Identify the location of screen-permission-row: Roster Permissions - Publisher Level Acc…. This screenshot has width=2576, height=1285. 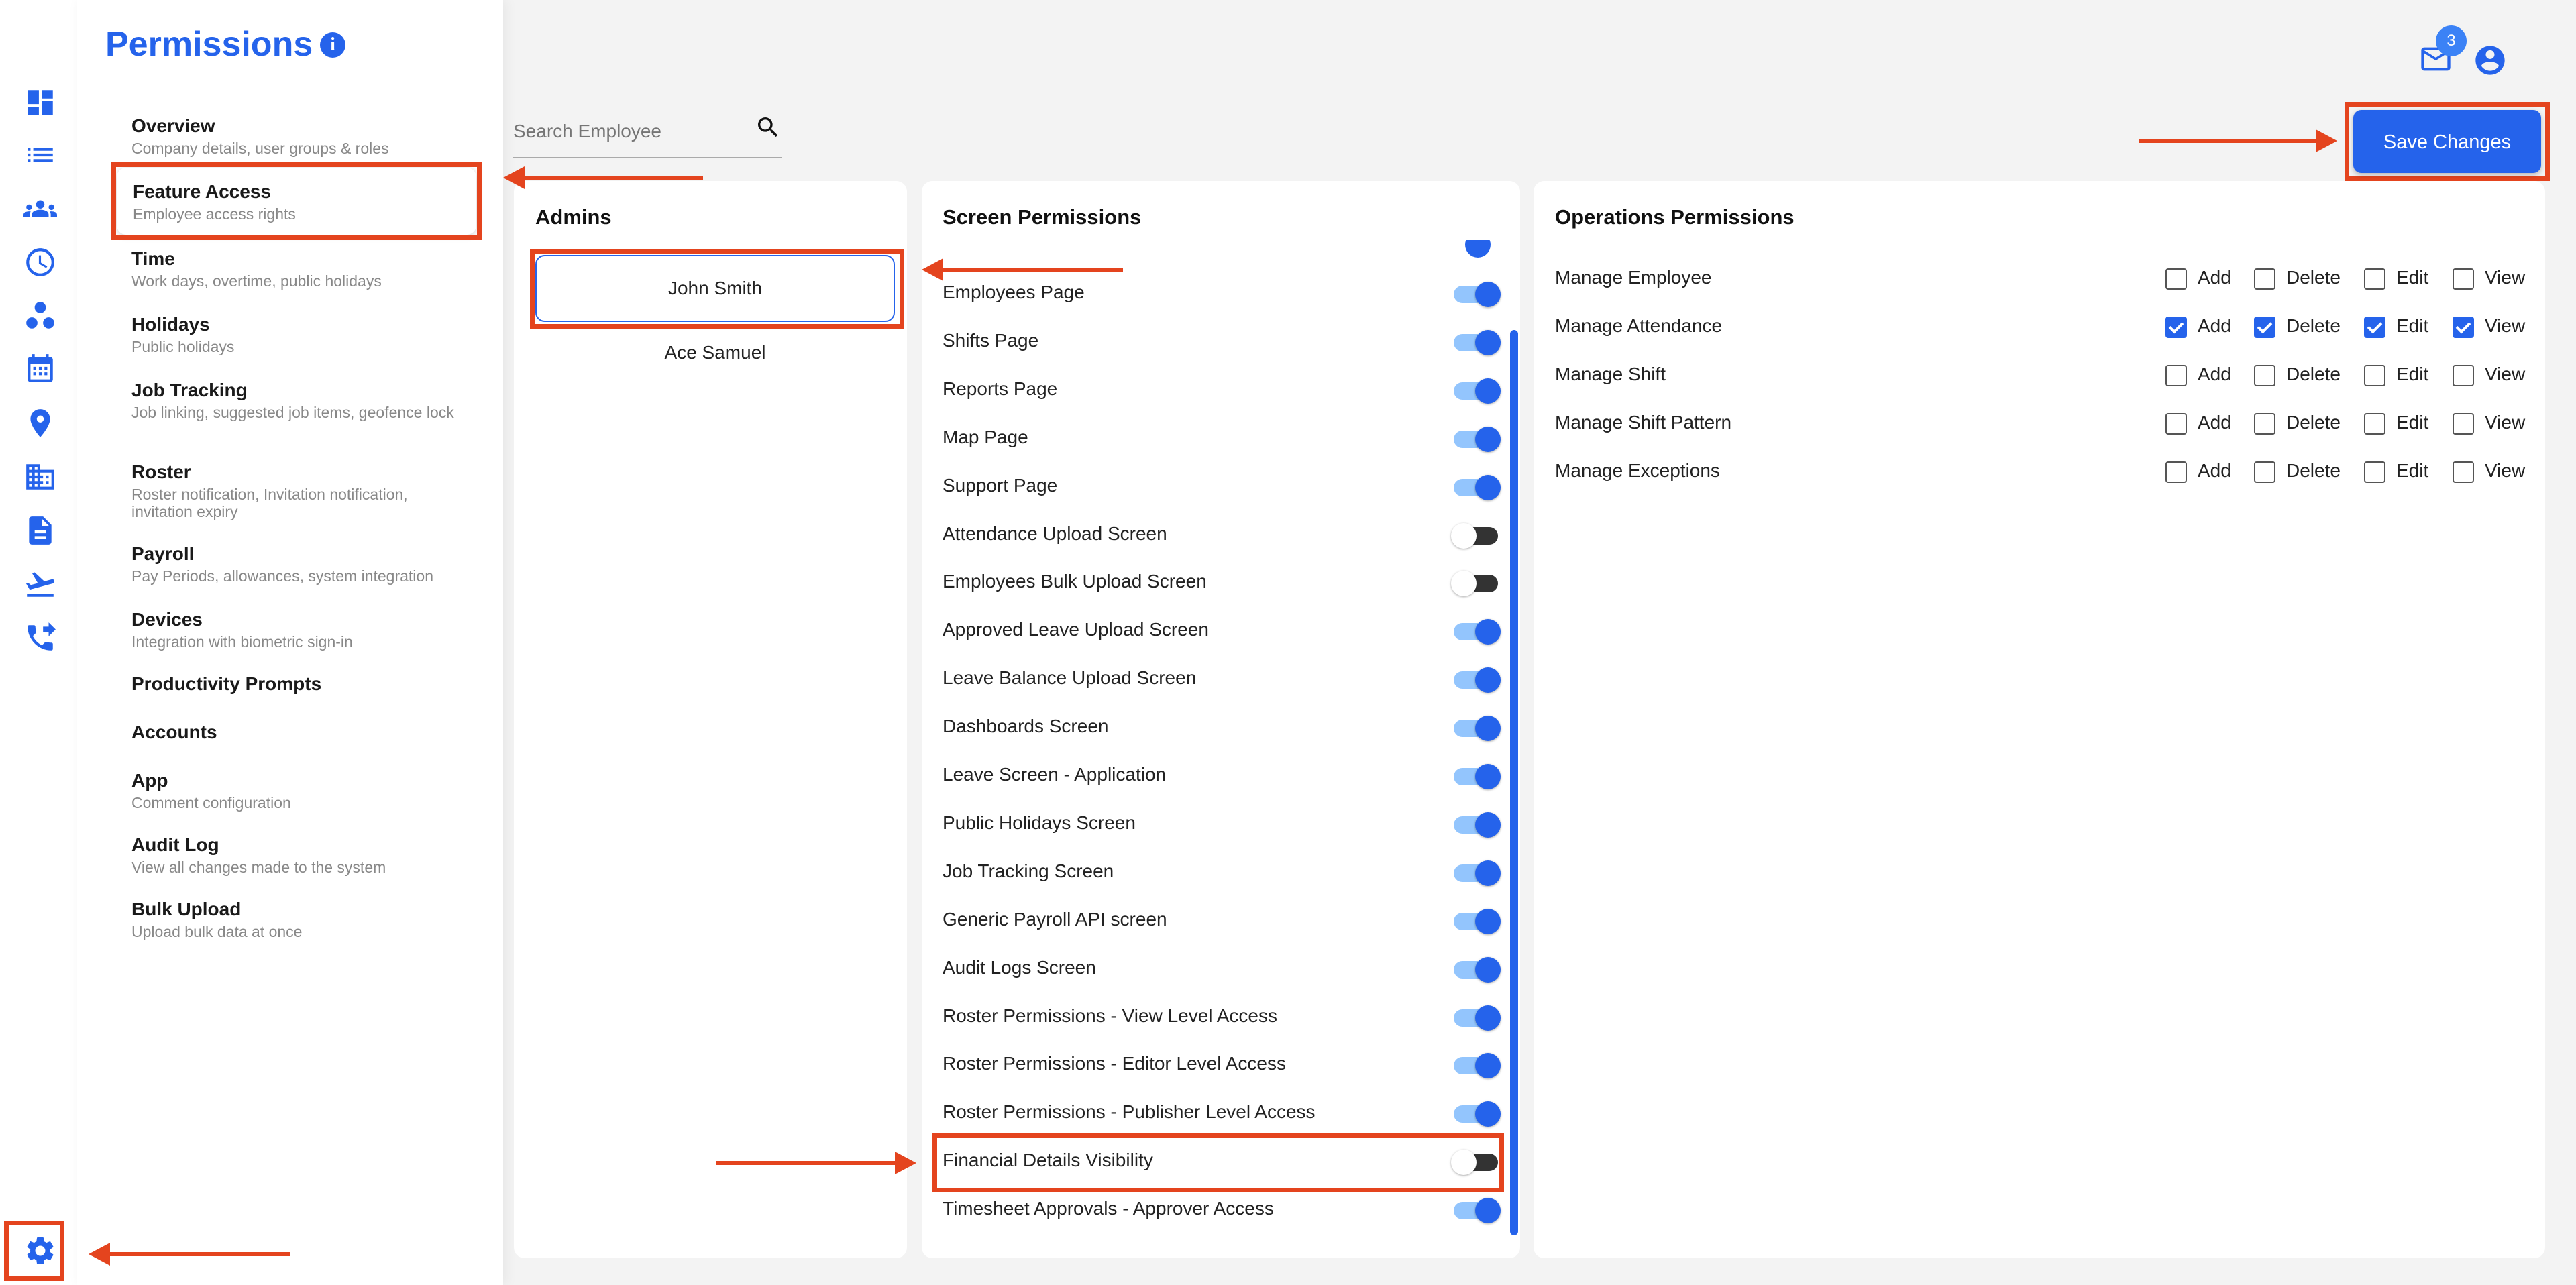
(1222, 1113).